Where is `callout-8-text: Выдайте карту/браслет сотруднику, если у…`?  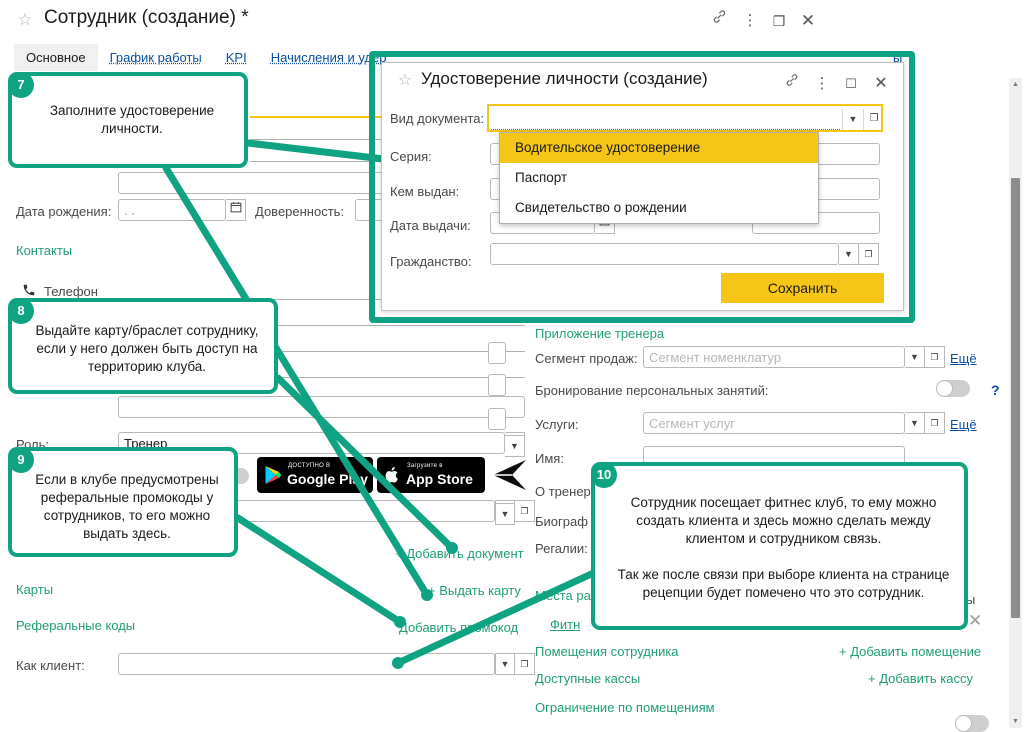 callout-8-text: Выдайте карту/браслет сотруднику, если у… is located at coordinates (147, 348).